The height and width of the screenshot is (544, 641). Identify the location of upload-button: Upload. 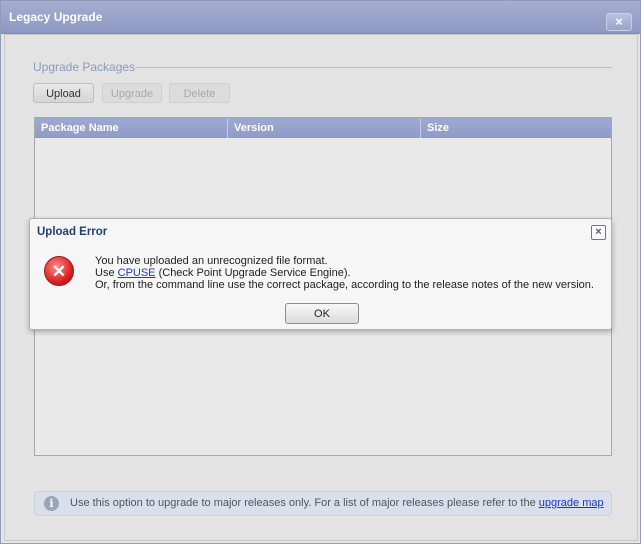
(63, 93).